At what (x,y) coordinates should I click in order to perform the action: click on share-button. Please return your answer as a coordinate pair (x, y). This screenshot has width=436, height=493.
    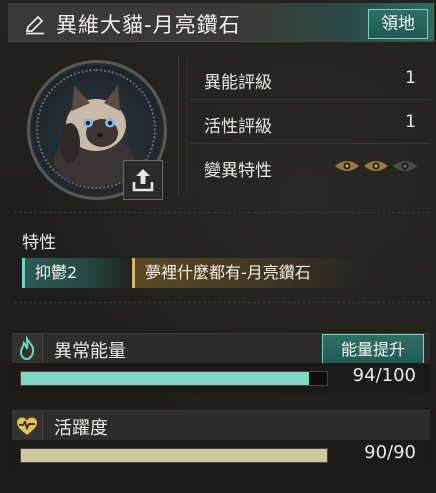
    Looking at the image, I should click on (143, 180).